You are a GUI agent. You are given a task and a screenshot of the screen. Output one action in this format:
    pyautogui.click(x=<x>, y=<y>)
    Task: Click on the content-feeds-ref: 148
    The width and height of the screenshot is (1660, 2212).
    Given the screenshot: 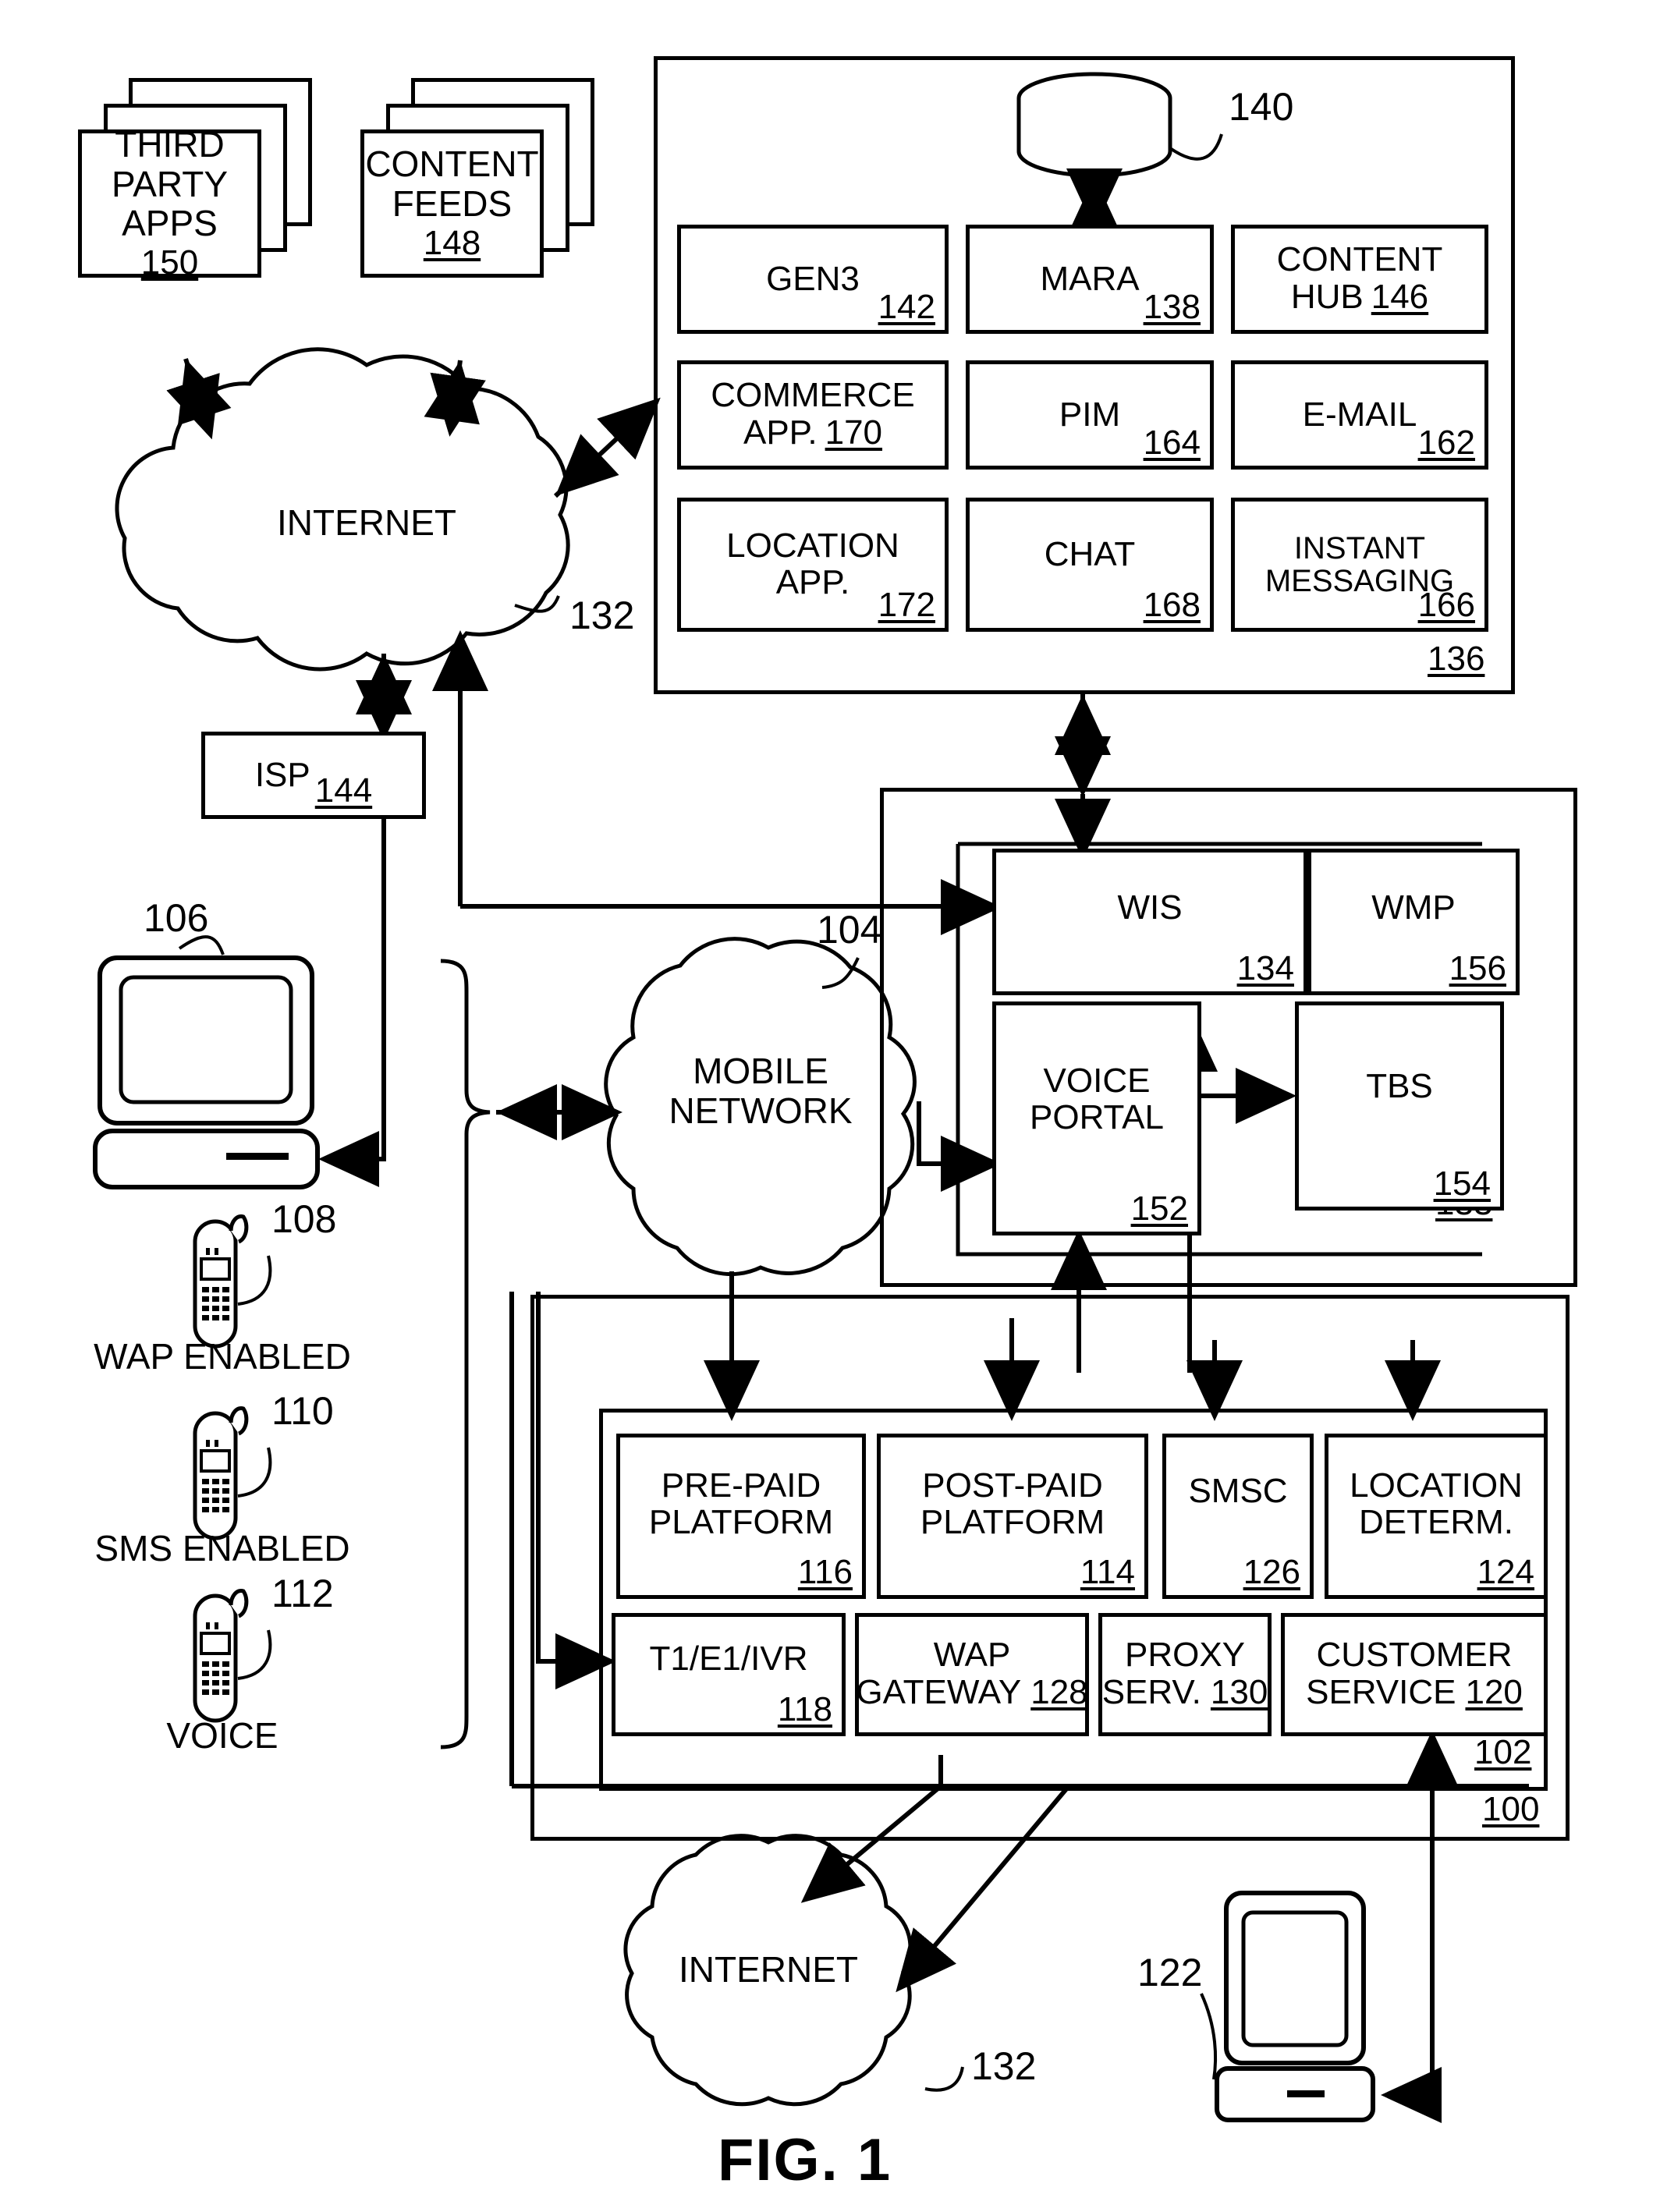 What is the action you would take?
    pyautogui.click(x=452, y=242)
    